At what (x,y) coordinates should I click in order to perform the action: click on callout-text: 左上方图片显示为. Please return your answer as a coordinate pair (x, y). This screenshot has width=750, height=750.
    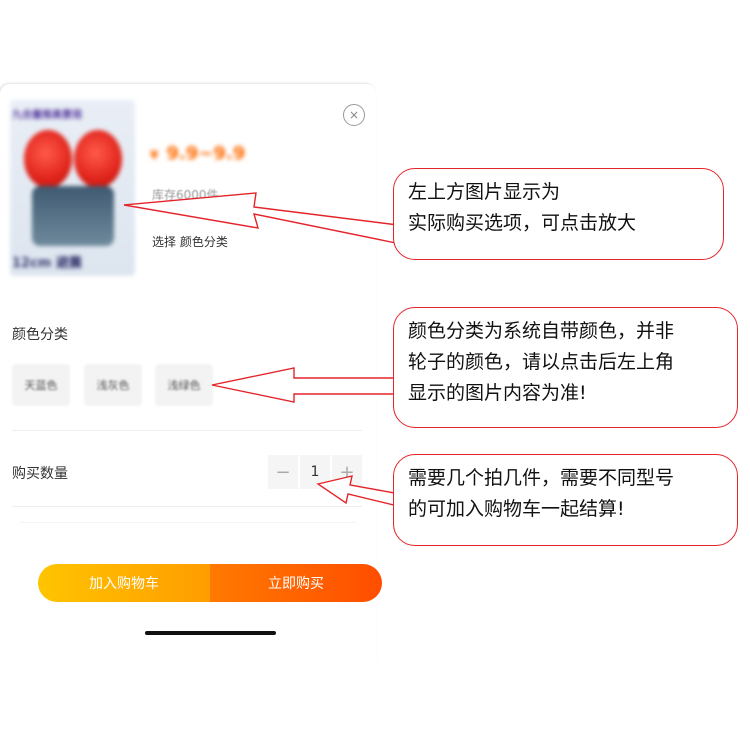
    Looking at the image, I should click on (484, 192).